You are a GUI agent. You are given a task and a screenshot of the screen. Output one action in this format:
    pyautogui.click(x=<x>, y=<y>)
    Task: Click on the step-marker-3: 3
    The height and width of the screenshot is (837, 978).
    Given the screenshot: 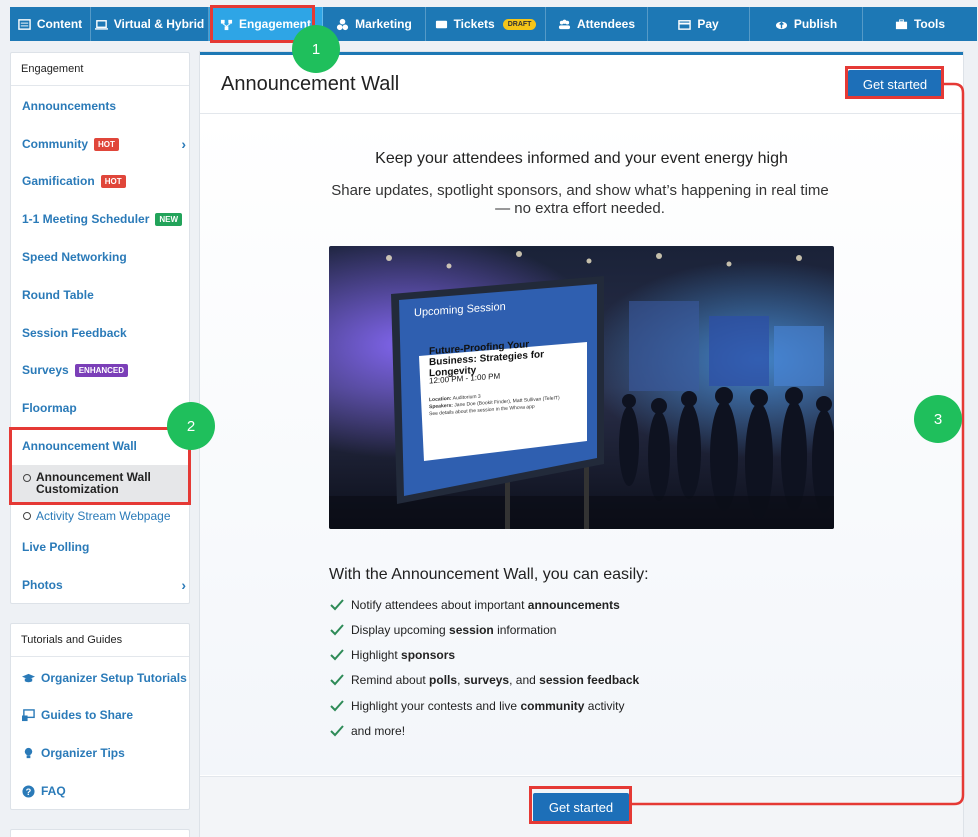 What is the action you would take?
    pyautogui.click(x=938, y=419)
    